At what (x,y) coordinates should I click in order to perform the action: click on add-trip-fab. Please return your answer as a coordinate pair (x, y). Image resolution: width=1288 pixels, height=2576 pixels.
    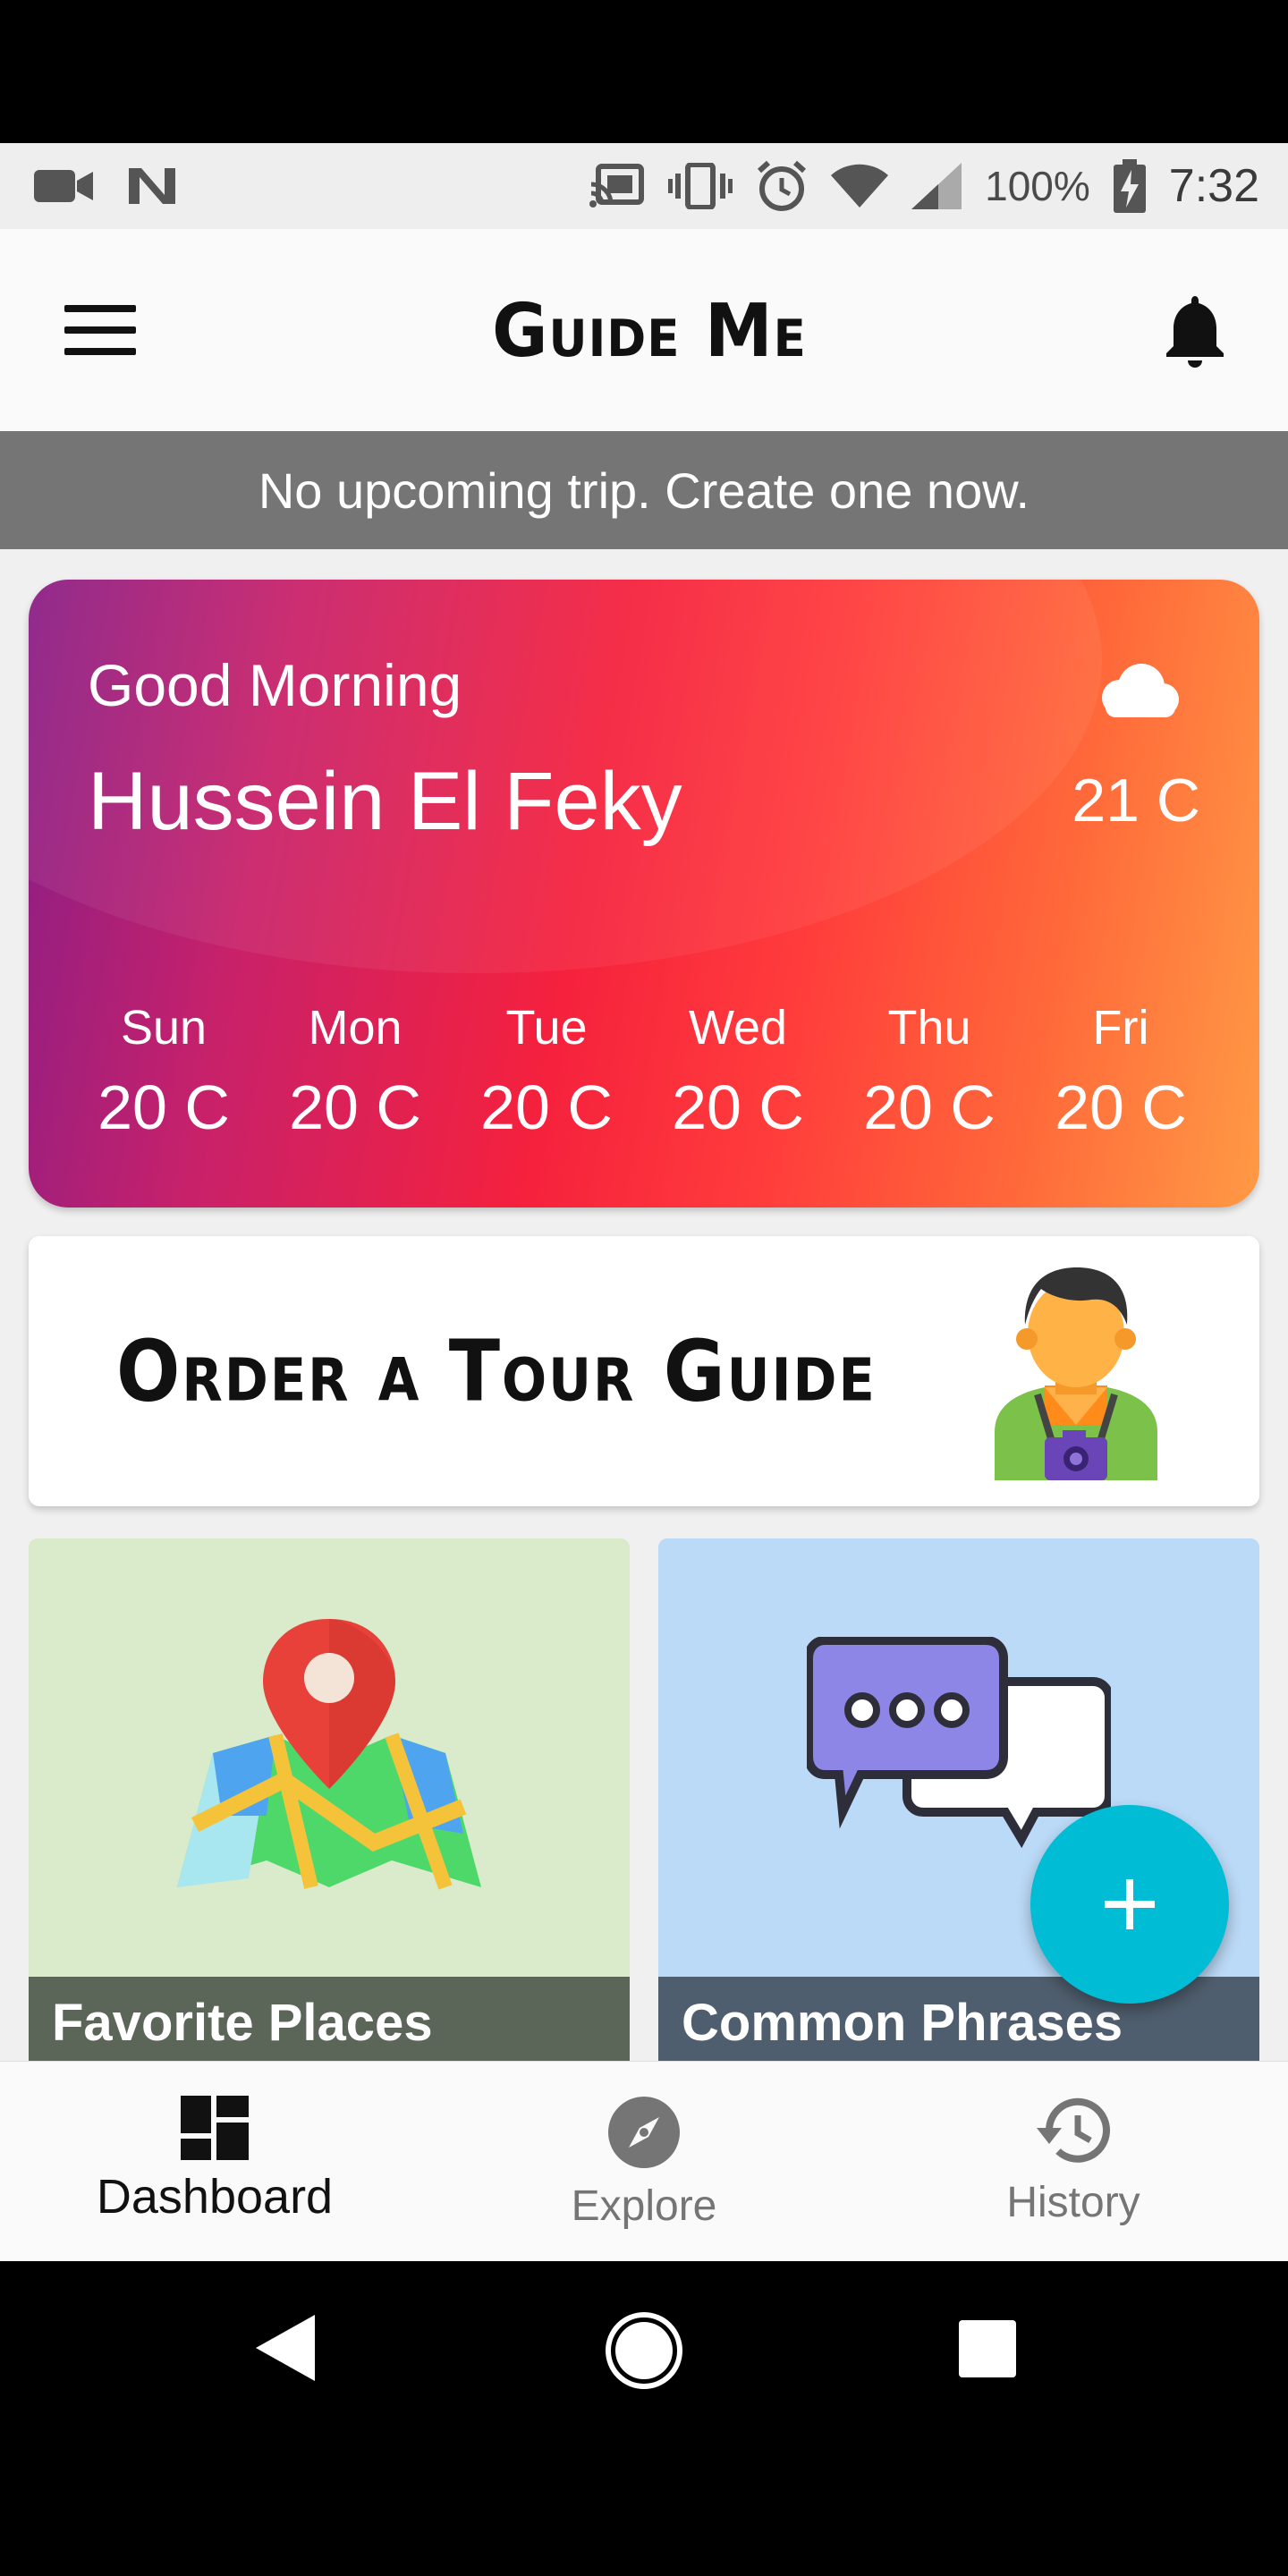
    Looking at the image, I should click on (1129, 1904).